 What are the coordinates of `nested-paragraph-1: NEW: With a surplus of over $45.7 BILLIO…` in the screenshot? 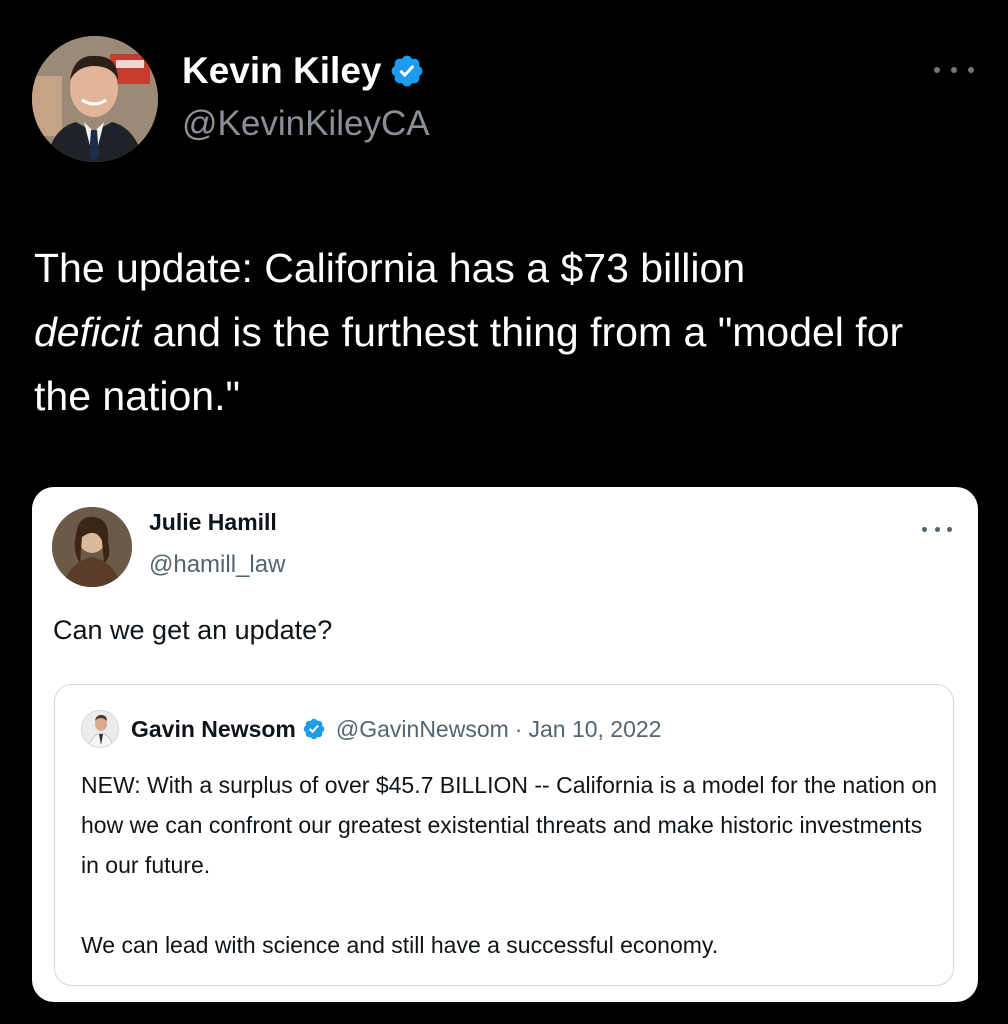 It's located at (509, 825).